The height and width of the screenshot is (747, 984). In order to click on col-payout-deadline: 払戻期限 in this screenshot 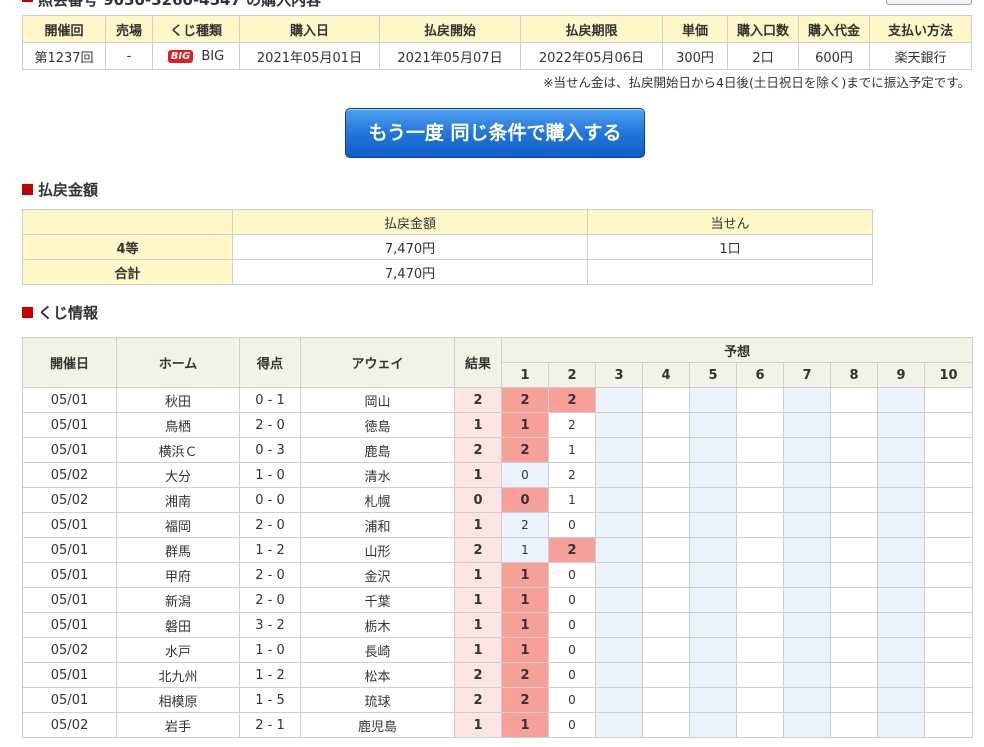, I will do `click(591, 29)`.